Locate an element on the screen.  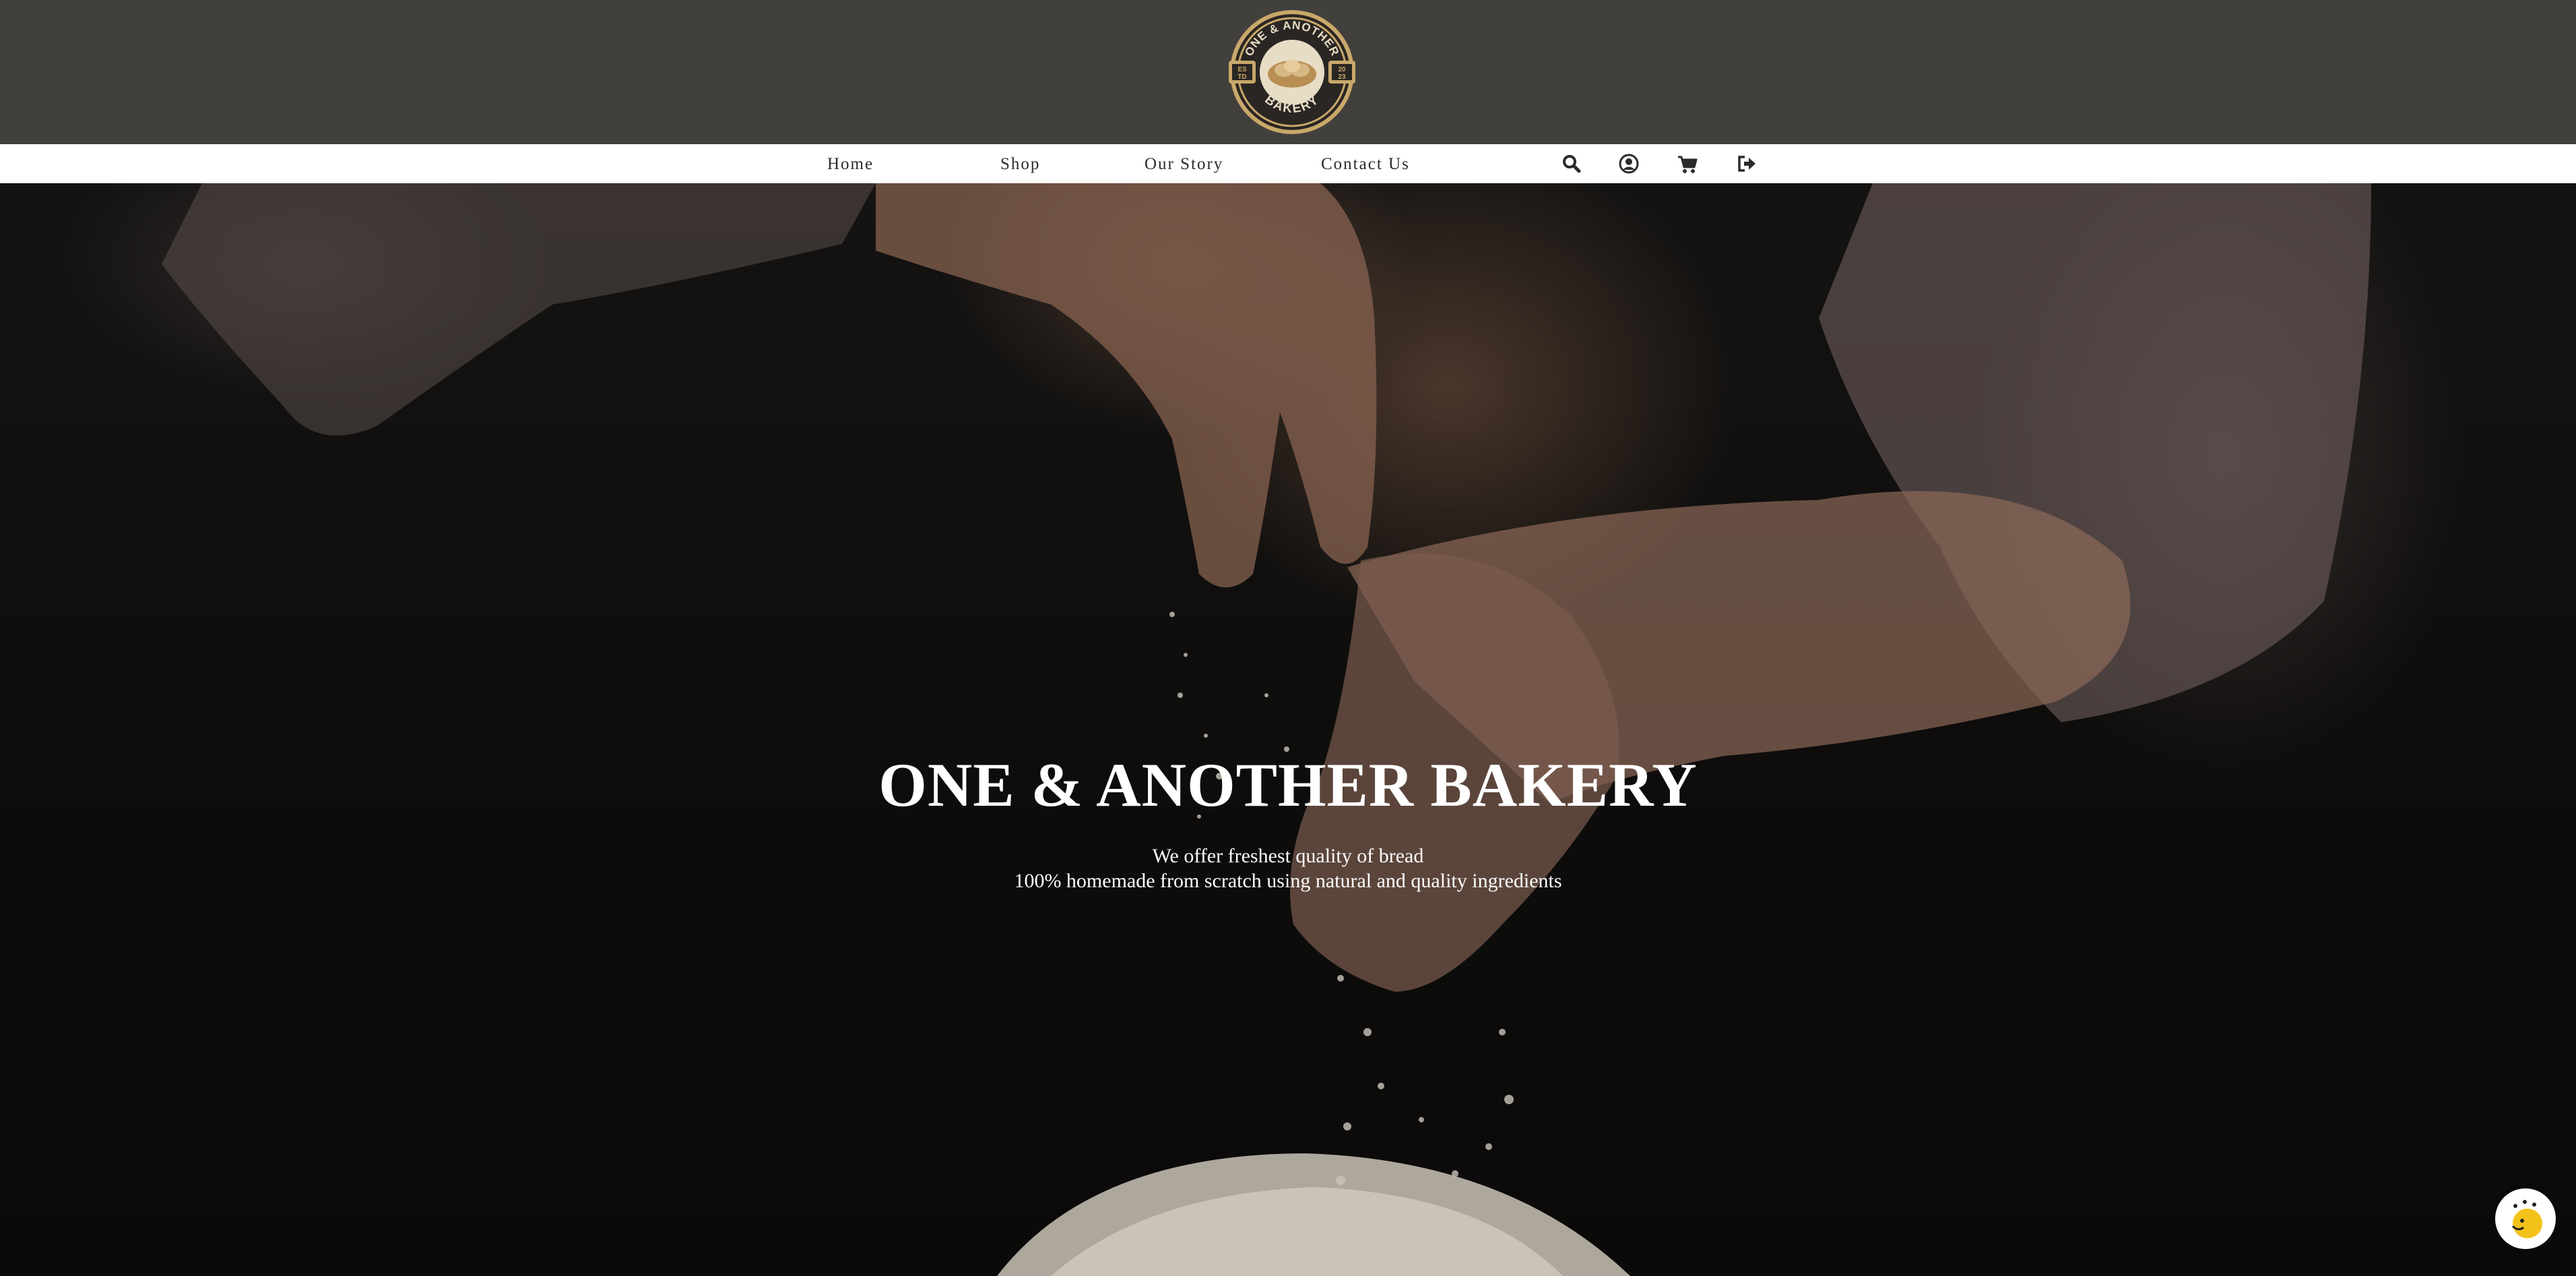
bakery-logo: ES TD 20 23 ONE & ANOTHER BAKERY is located at coordinates (1292, 72).